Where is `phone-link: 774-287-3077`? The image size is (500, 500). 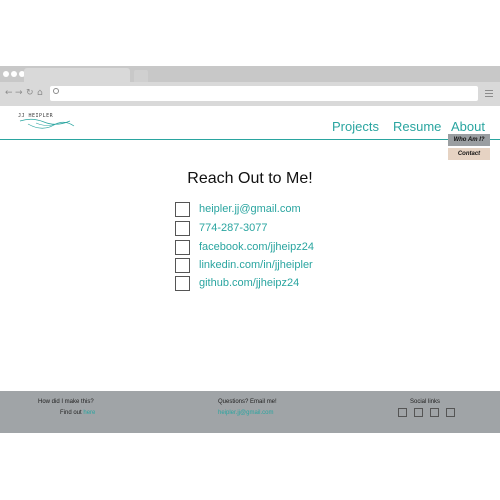 phone-link: 774-287-3077 is located at coordinates (233, 228).